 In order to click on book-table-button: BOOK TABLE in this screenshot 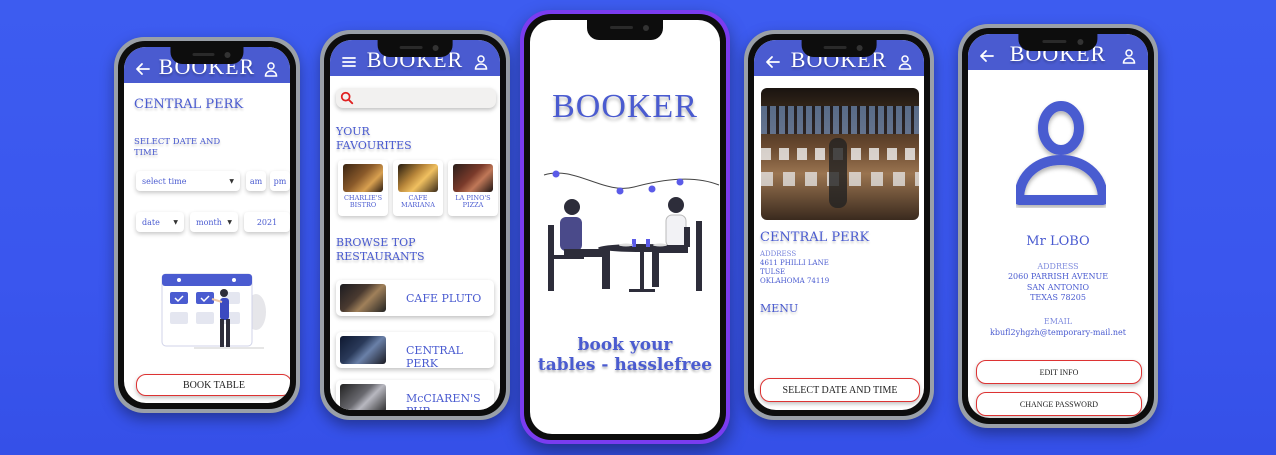, I will do `click(213, 385)`.